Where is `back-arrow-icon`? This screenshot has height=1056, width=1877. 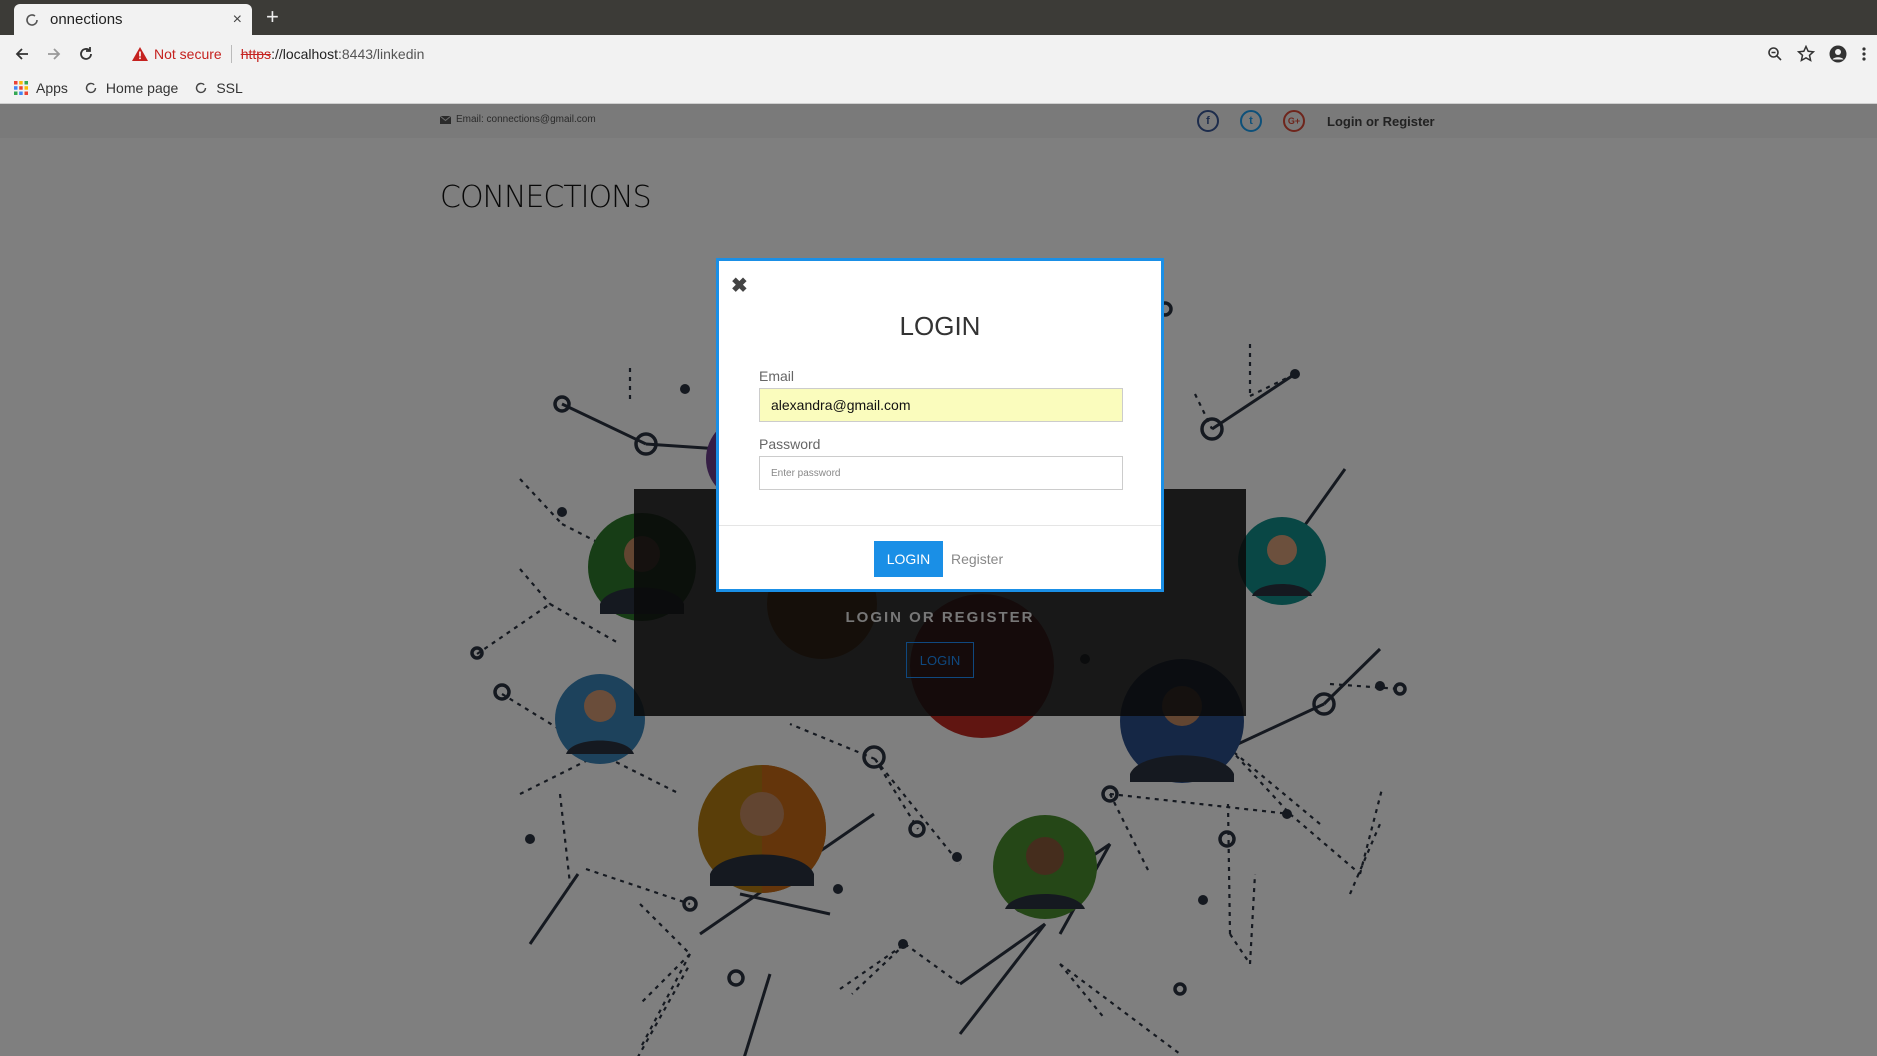
back-arrow-icon is located at coordinates (21, 53).